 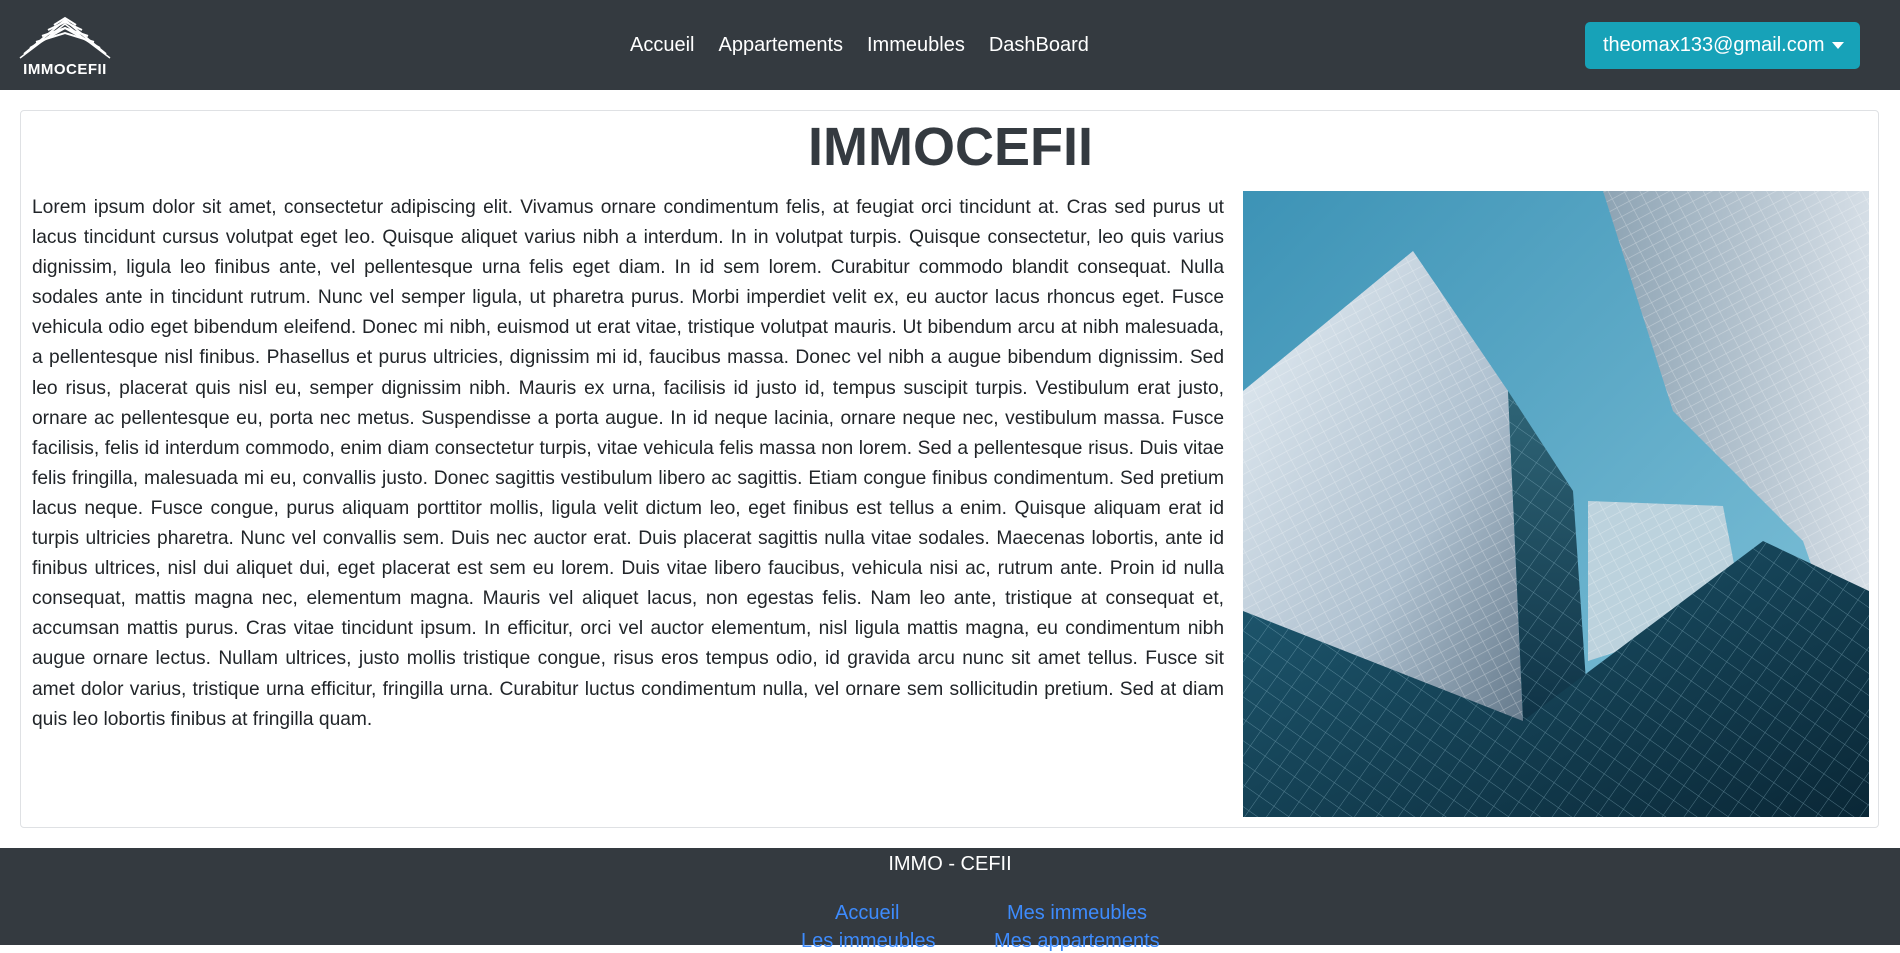 What do you see at coordinates (1714, 45) in the screenshot?
I see `user-email: theomax133@gmail.com` at bounding box center [1714, 45].